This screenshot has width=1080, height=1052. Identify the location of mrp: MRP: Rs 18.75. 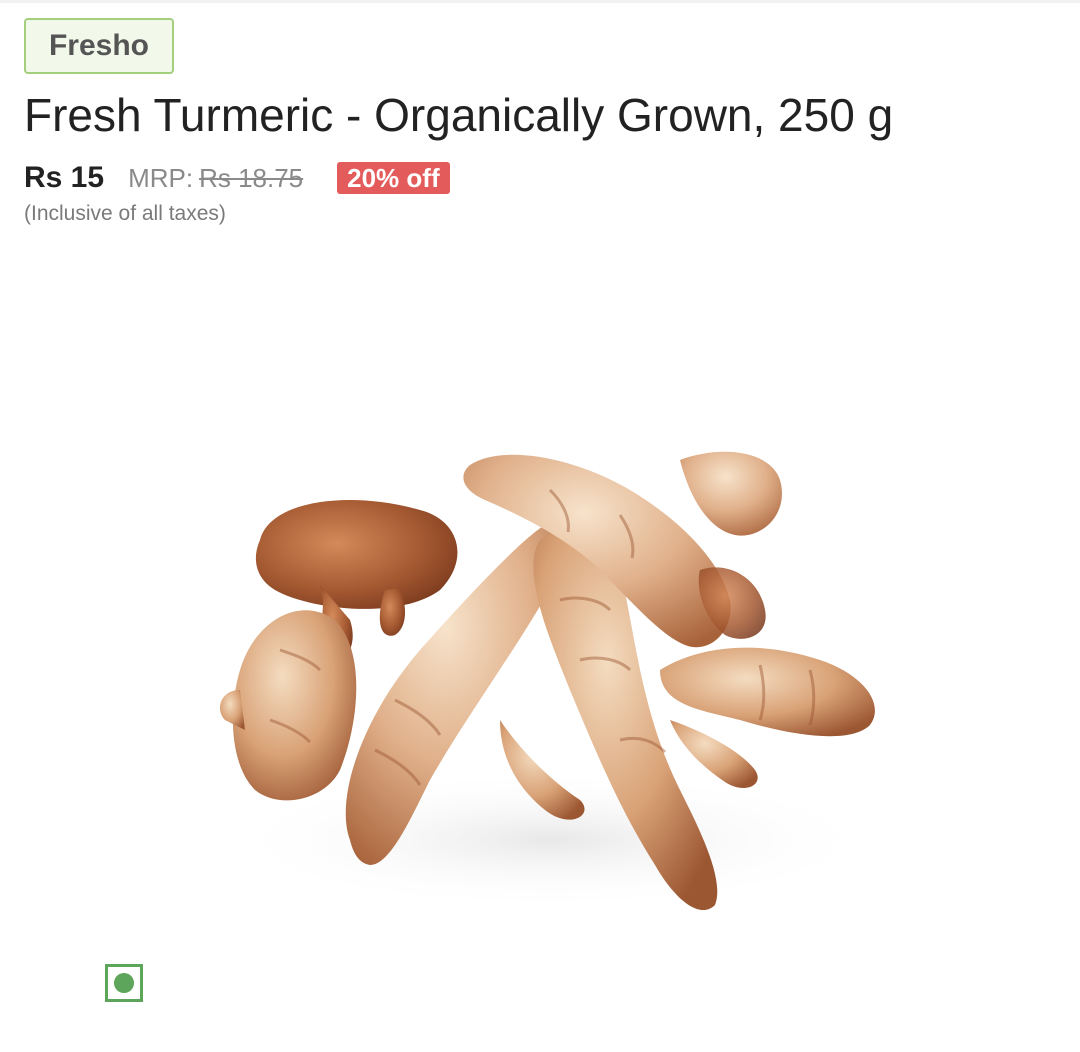
(215, 178).